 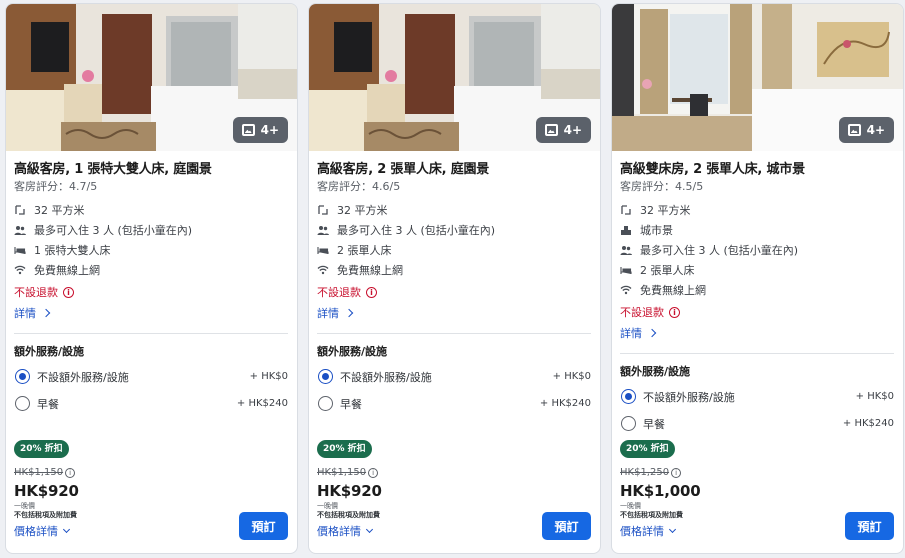 I want to click on room-rating: 客房評分：4.5/5, so click(x=662, y=186).